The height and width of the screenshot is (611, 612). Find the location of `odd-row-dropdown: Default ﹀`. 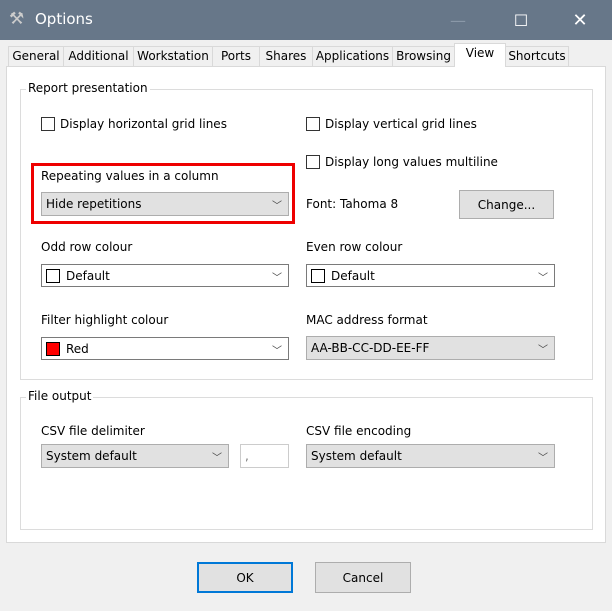

odd-row-dropdown: Default ﹀ is located at coordinates (165, 275).